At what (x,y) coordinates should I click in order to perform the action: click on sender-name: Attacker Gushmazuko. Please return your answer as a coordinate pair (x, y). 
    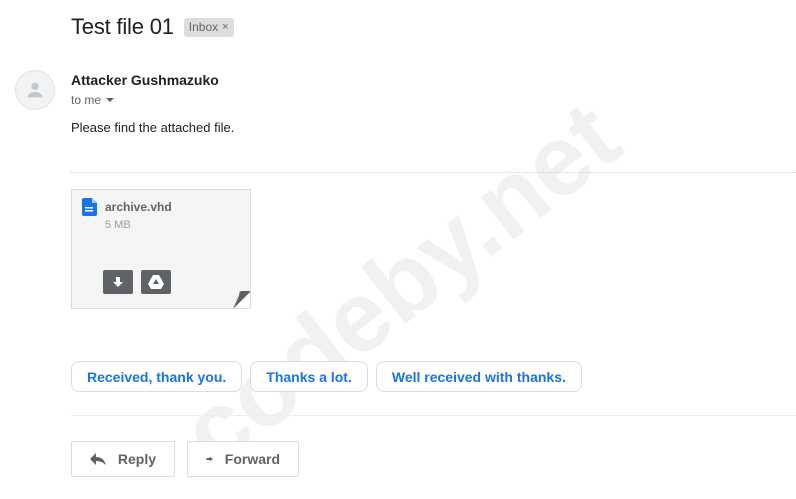
    Looking at the image, I should click on (145, 80).